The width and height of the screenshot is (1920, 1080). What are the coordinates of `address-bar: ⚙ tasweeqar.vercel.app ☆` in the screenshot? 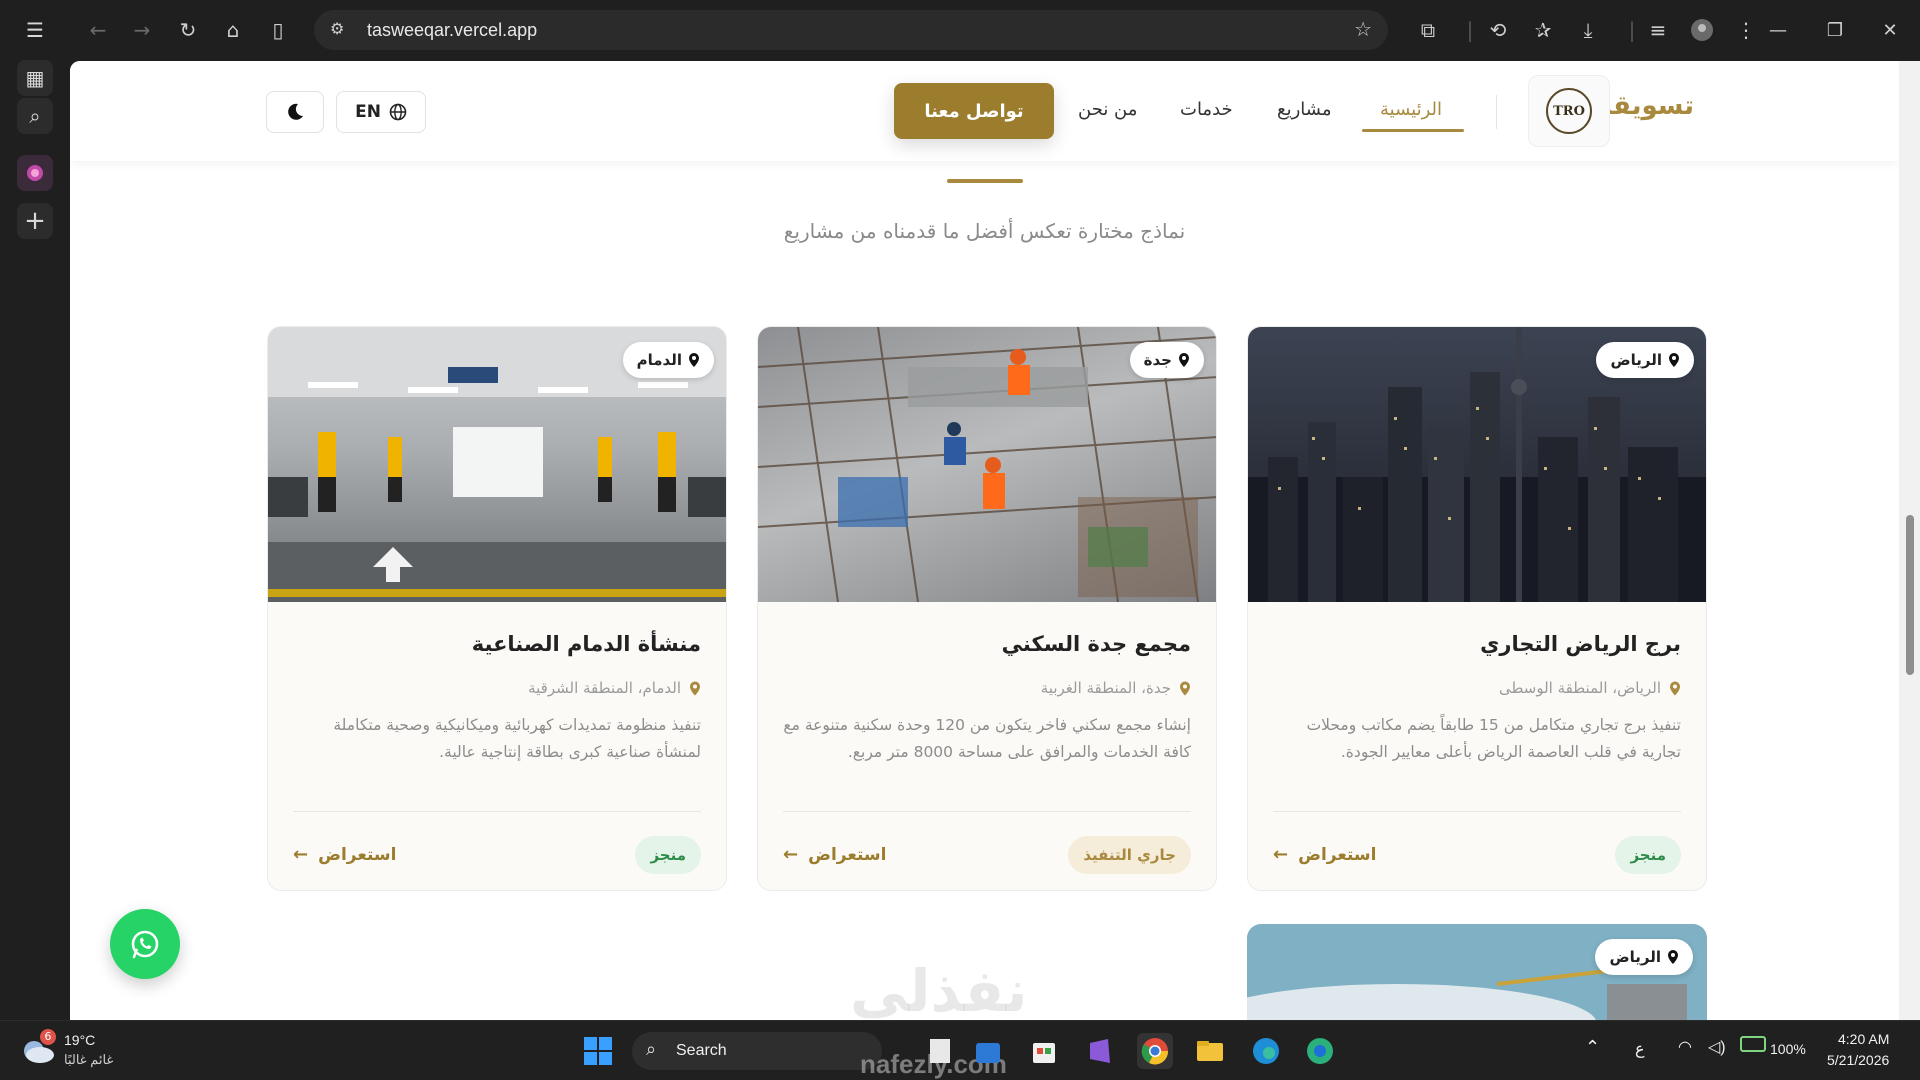 It's located at (851, 30).